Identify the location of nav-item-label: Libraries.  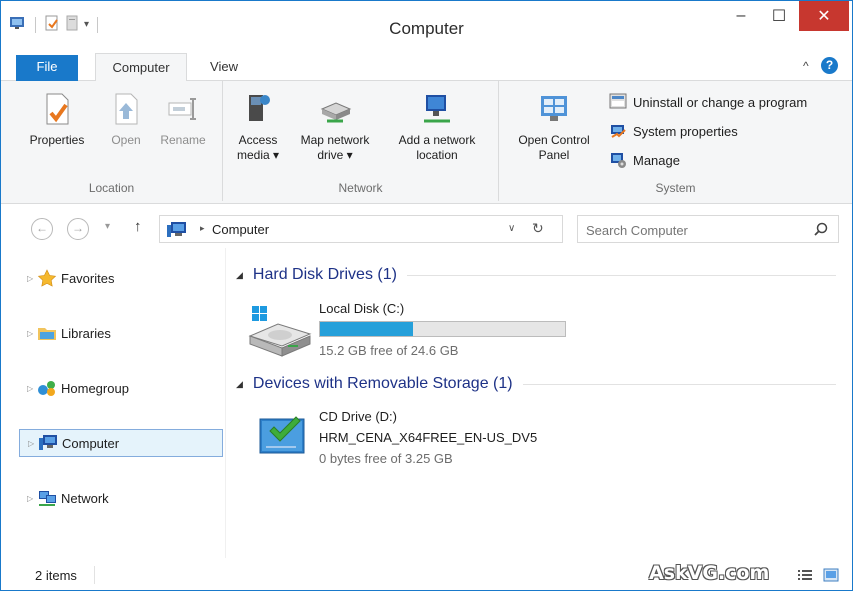
(86, 333).